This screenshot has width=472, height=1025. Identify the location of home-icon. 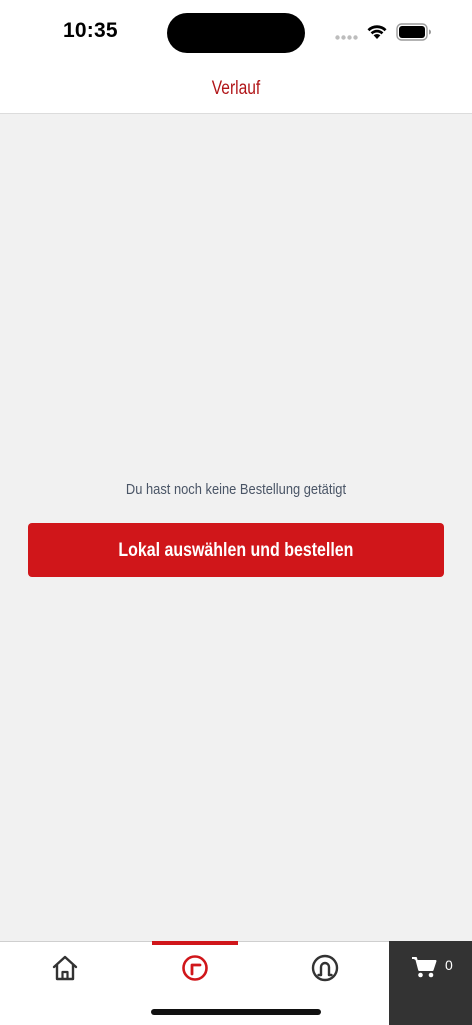
(65, 968).